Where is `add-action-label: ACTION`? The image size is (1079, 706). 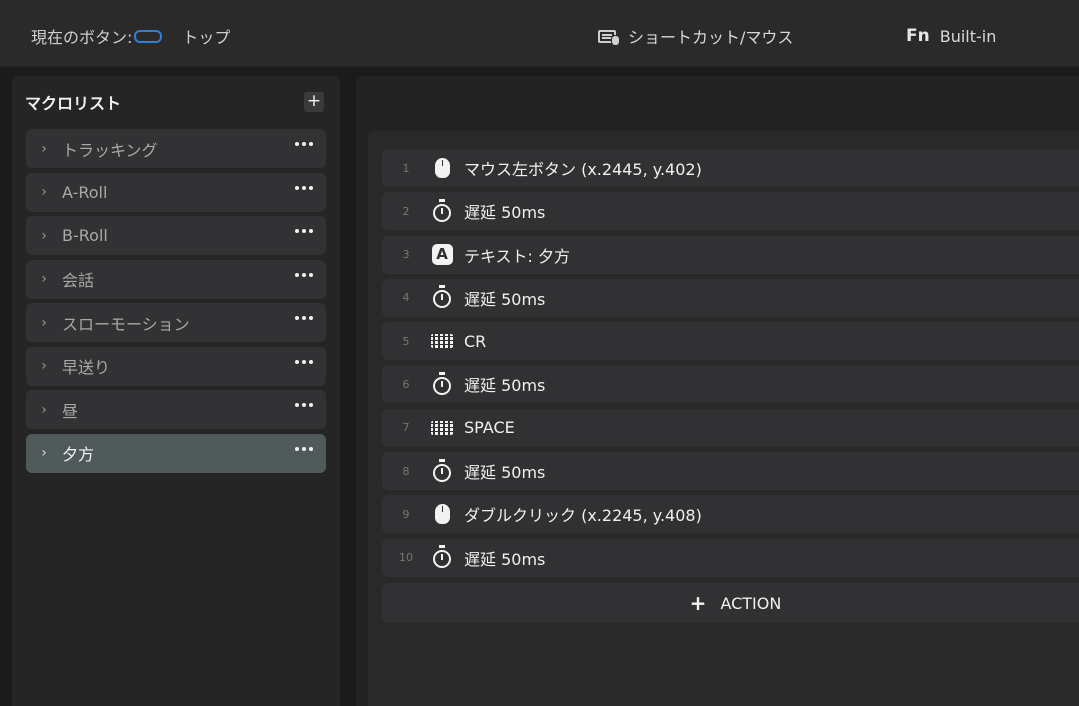 add-action-label: ACTION is located at coordinates (751, 603).